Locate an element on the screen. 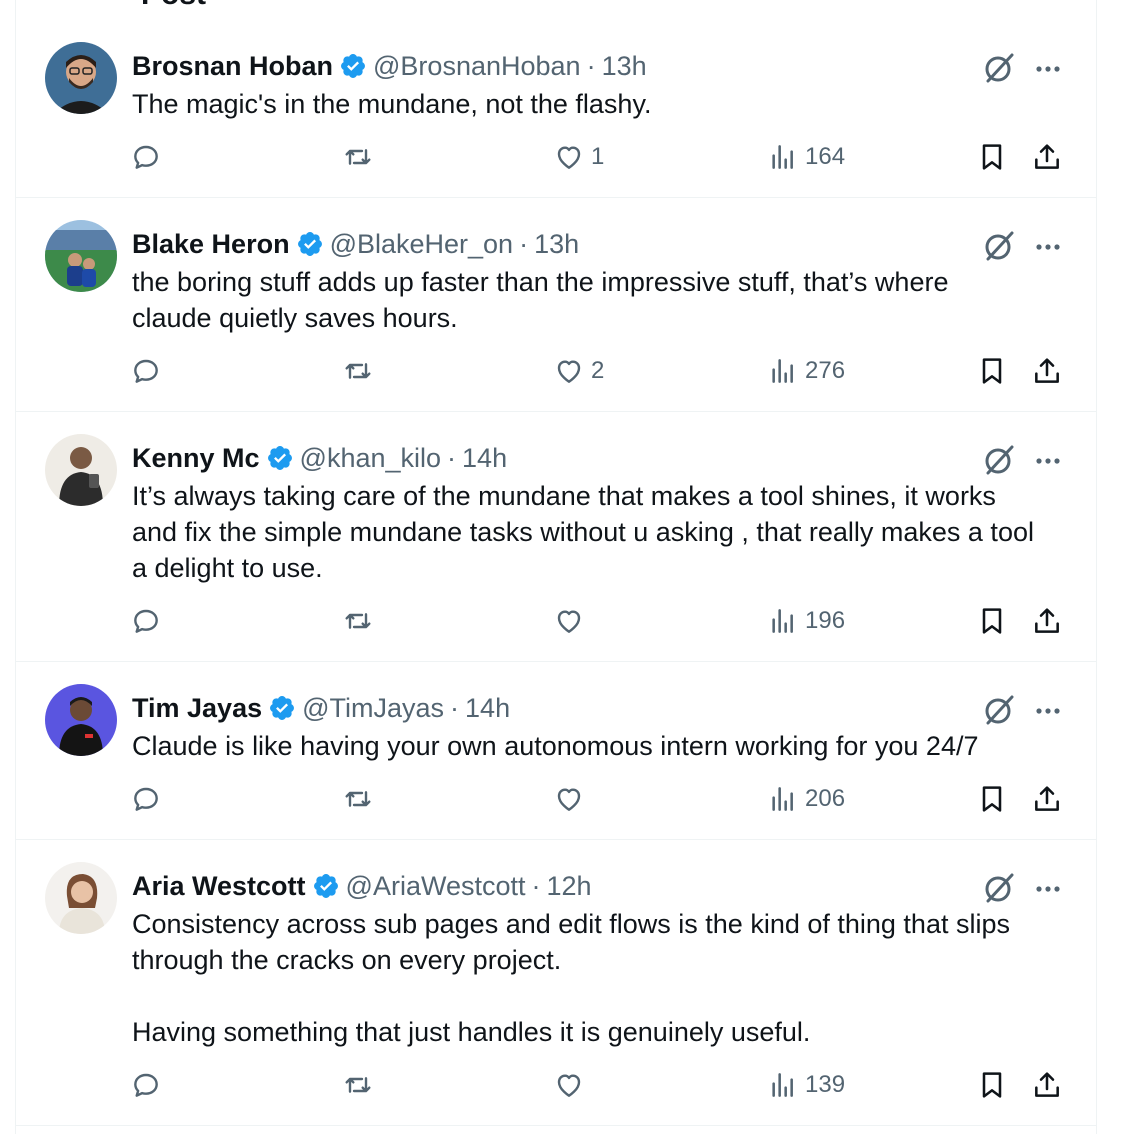 Image resolution: width=1134 pixels, height=1134 pixels. timestamp: 12h is located at coordinates (569, 886).